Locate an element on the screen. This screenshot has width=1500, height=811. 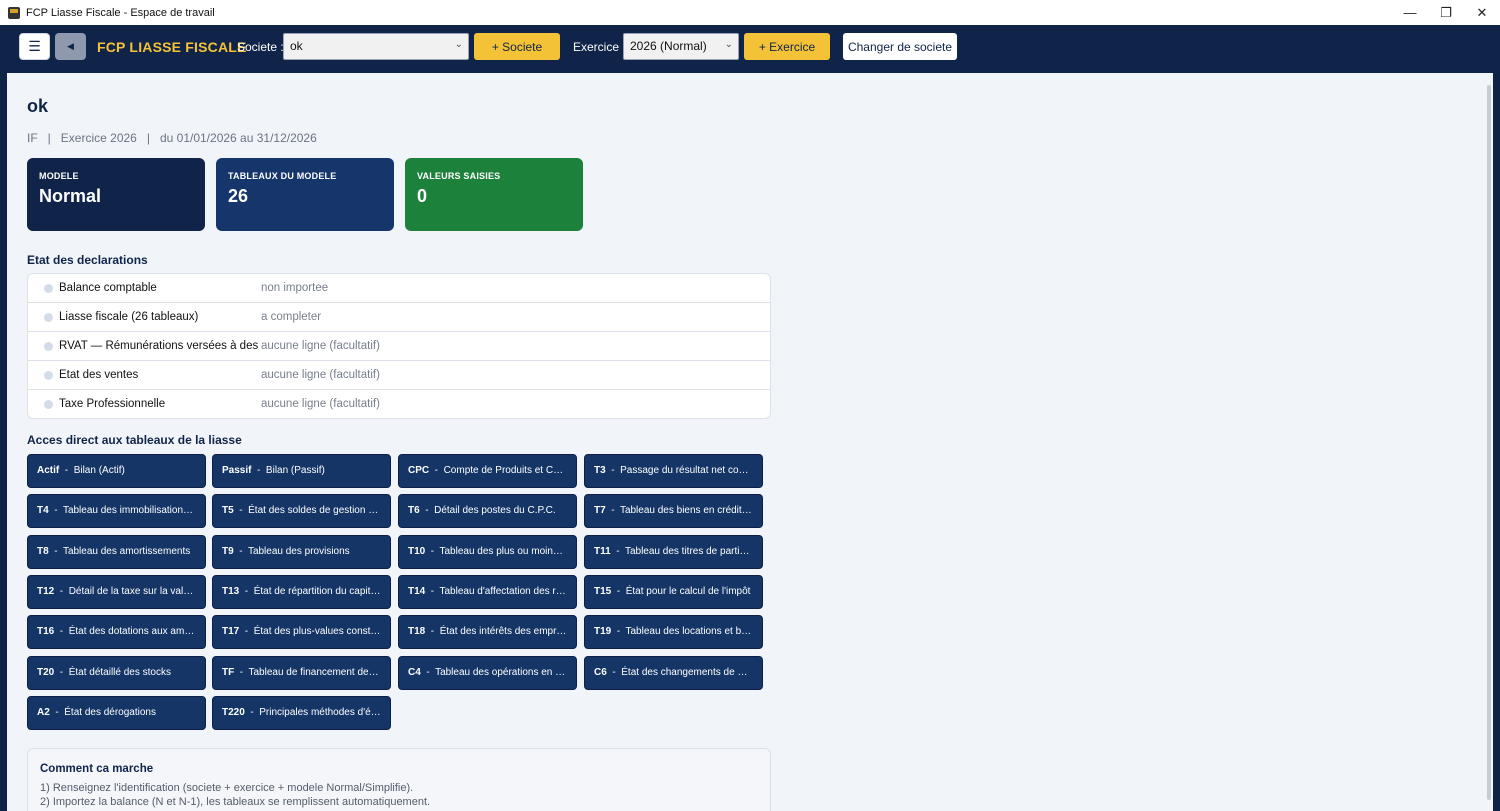
restore-button: ❐ is located at coordinates (1446, 12).